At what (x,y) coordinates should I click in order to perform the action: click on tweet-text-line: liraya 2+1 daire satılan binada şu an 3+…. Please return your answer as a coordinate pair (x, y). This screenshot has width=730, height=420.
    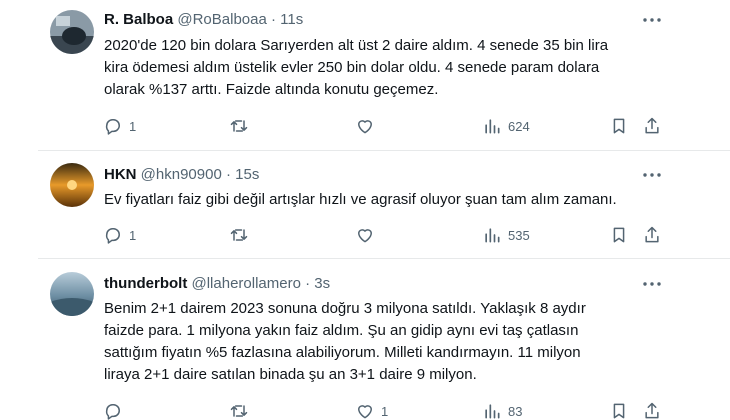
    Looking at the image, I should click on (290, 374).